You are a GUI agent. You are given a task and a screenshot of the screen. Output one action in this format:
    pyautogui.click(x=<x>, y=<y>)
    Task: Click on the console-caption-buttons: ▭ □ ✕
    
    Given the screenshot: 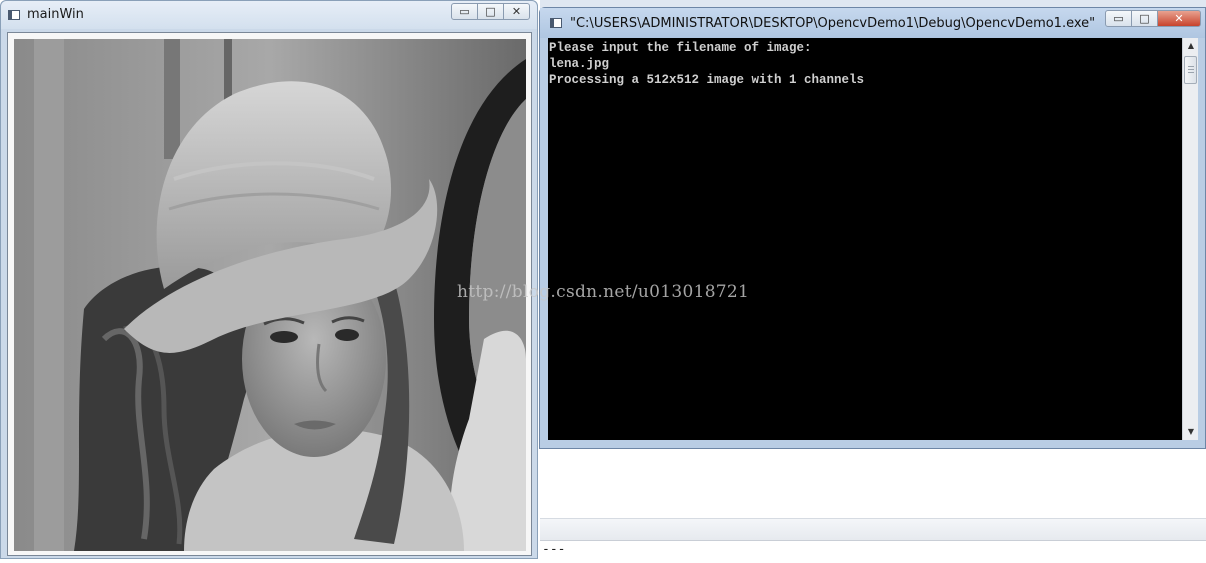 What is the action you would take?
    pyautogui.click(x=1153, y=18)
    